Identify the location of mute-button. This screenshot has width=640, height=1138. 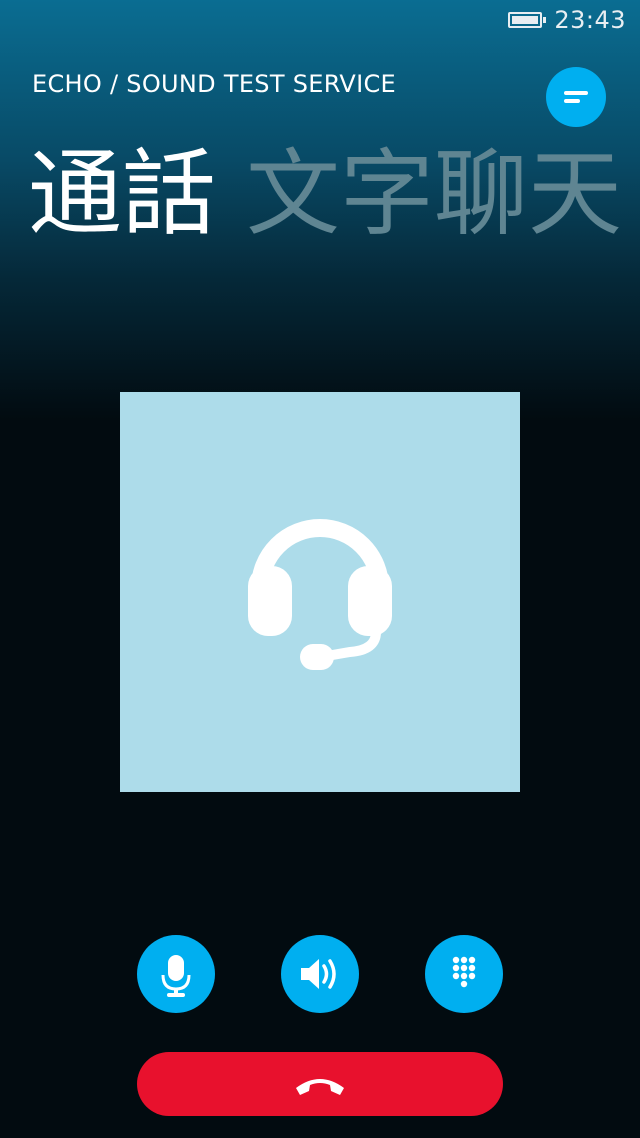
(176, 974).